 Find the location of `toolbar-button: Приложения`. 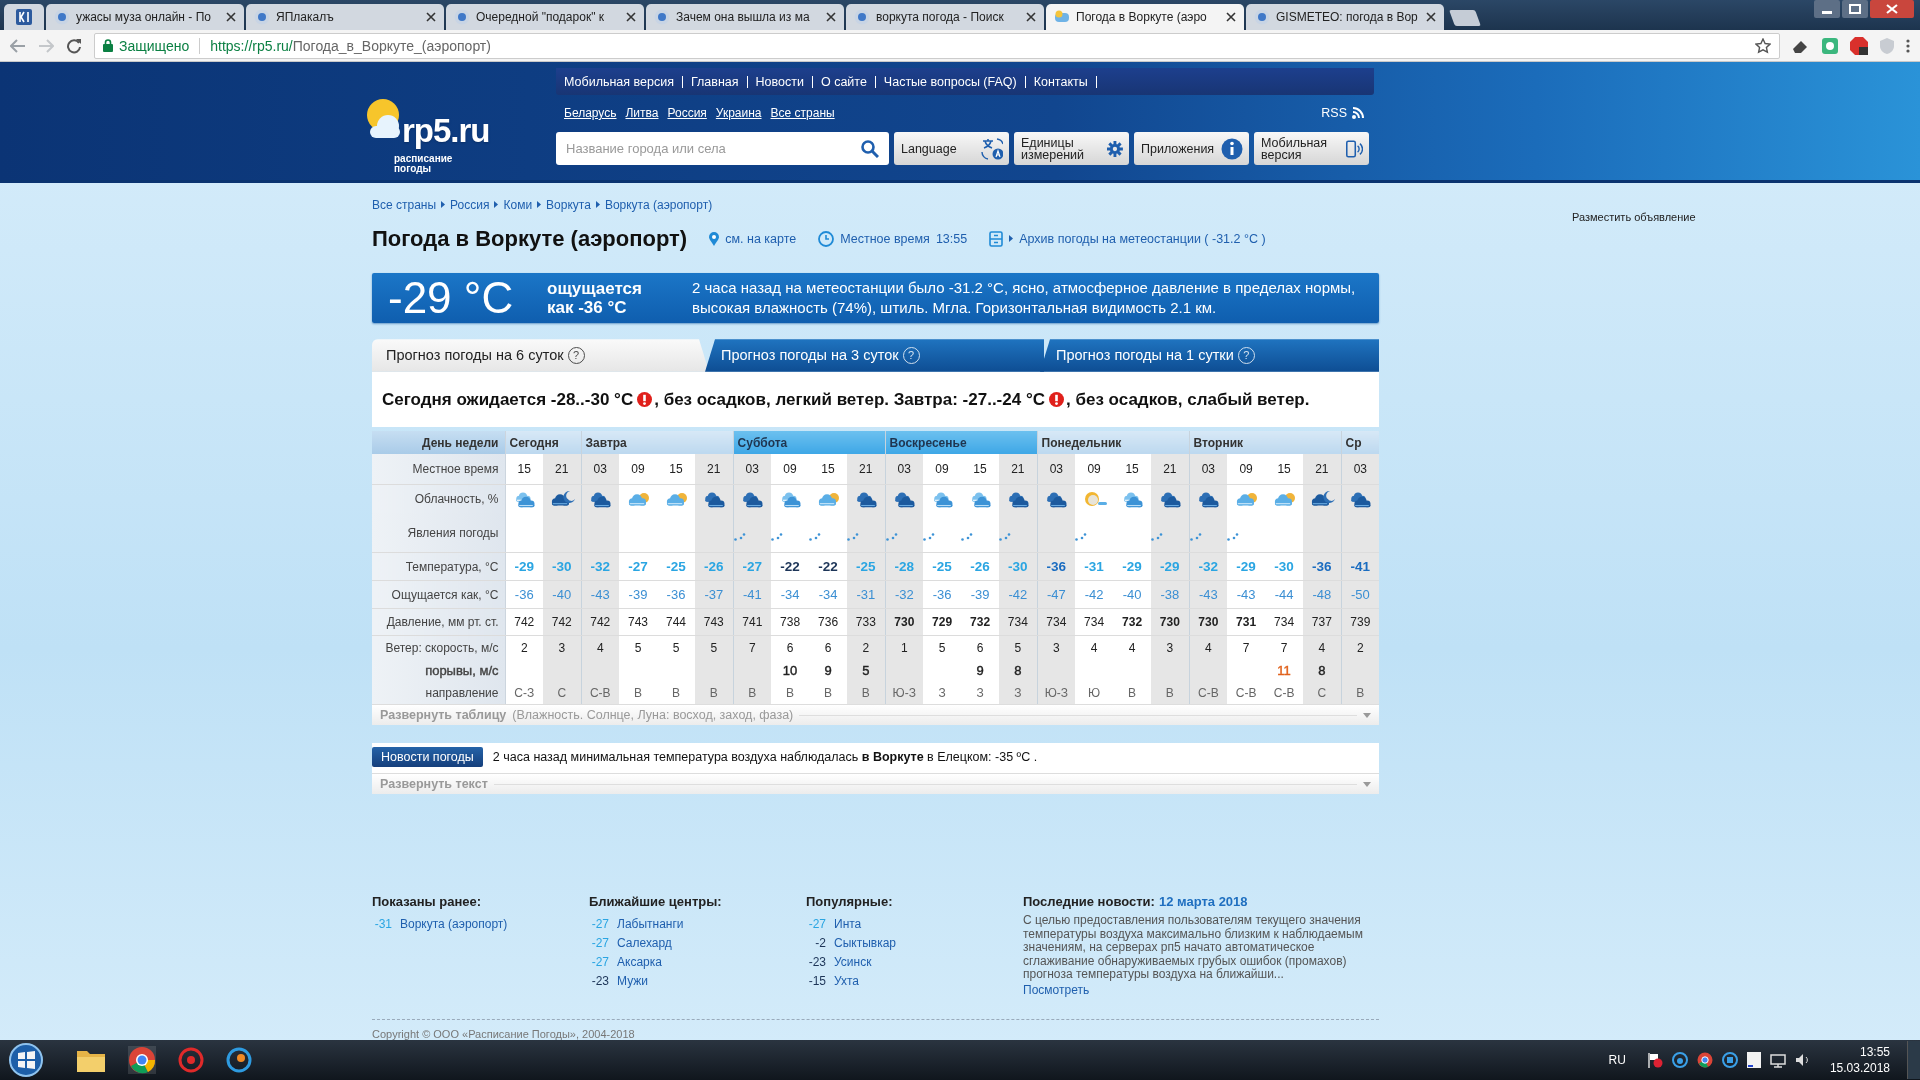

toolbar-button: Приложения is located at coordinates (1191, 148).